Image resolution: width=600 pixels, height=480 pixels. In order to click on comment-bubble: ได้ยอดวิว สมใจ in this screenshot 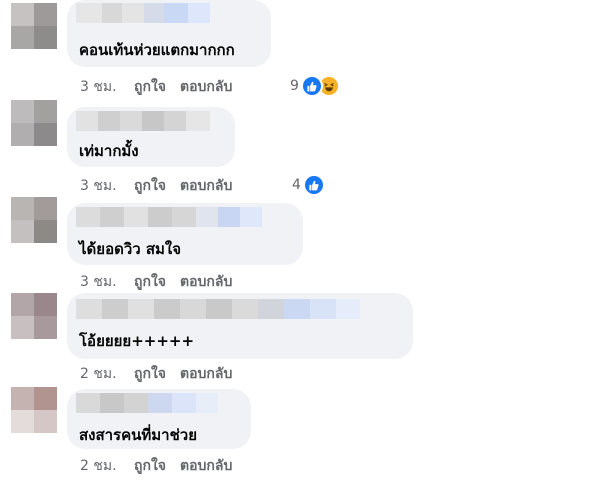, I will do `click(185, 234)`.